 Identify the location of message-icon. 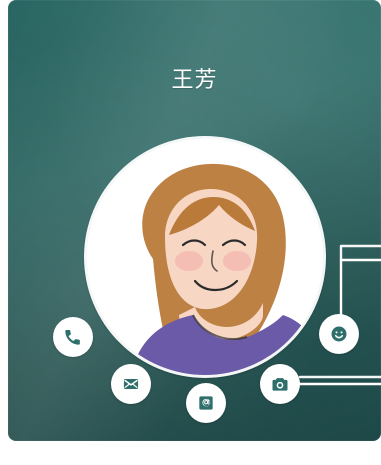
(131, 384).